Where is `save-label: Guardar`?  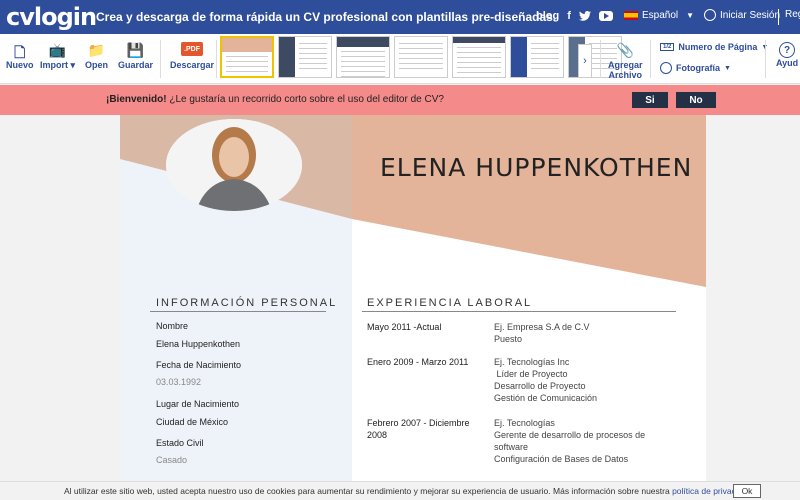 save-label: Guardar is located at coordinates (136, 65).